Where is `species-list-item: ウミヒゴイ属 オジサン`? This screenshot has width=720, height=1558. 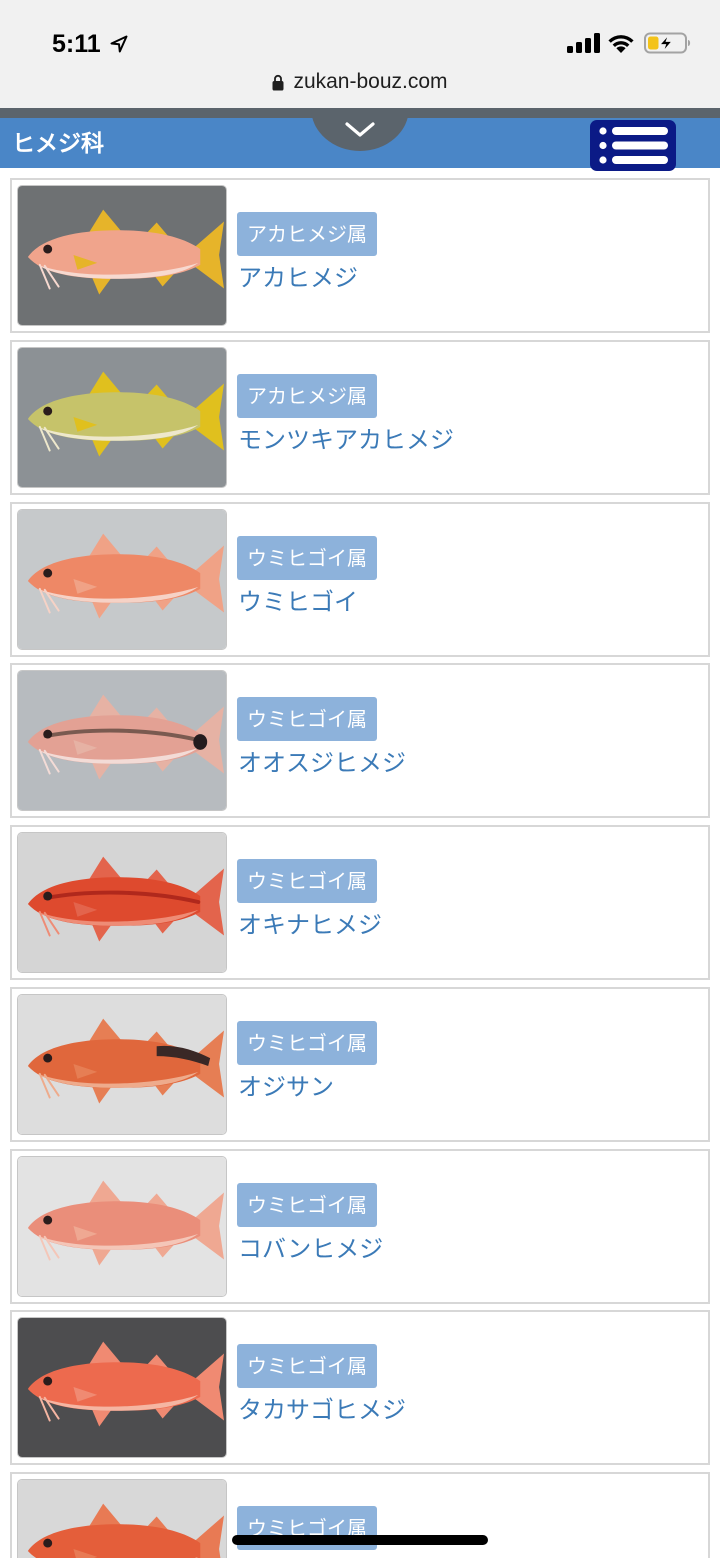
species-list-item: ウミヒゴイ属 オジサン is located at coordinates (360, 1064).